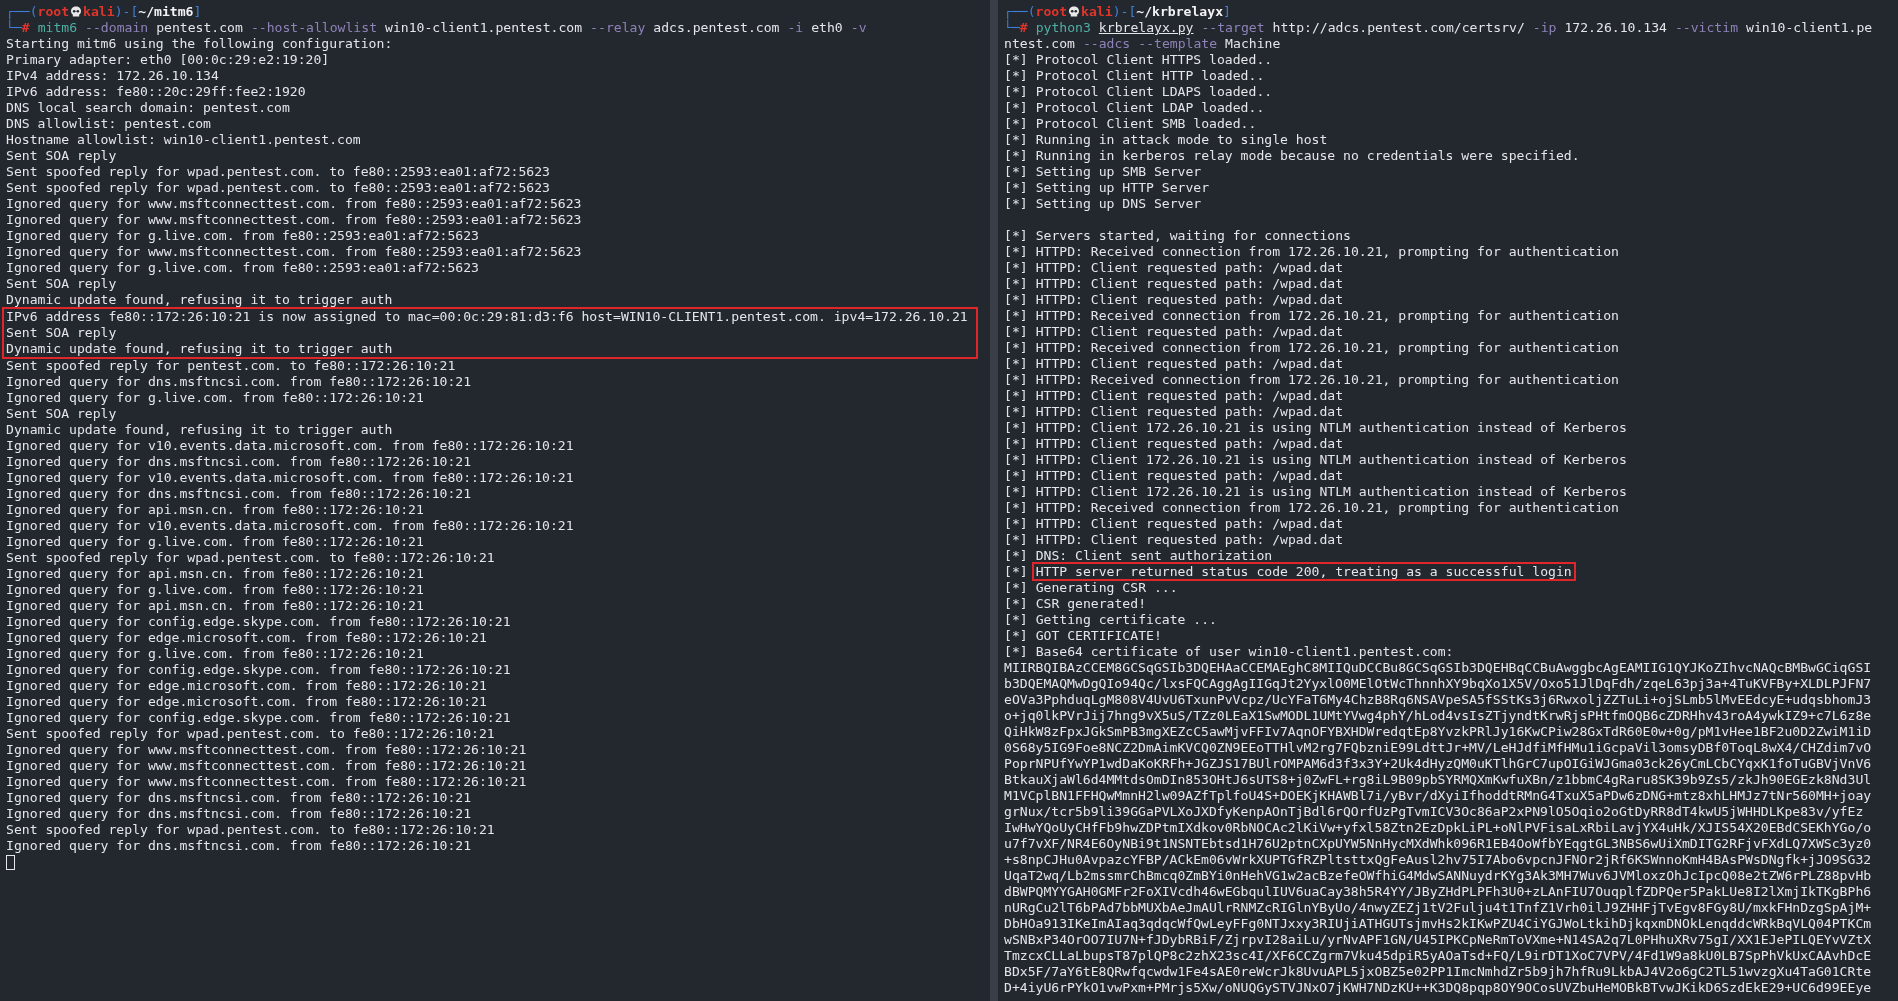 This screenshot has width=1898, height=1001. Describe the element at coordinates (57, 28) in the screenshot. I see `command-token: mitm6` at that location.